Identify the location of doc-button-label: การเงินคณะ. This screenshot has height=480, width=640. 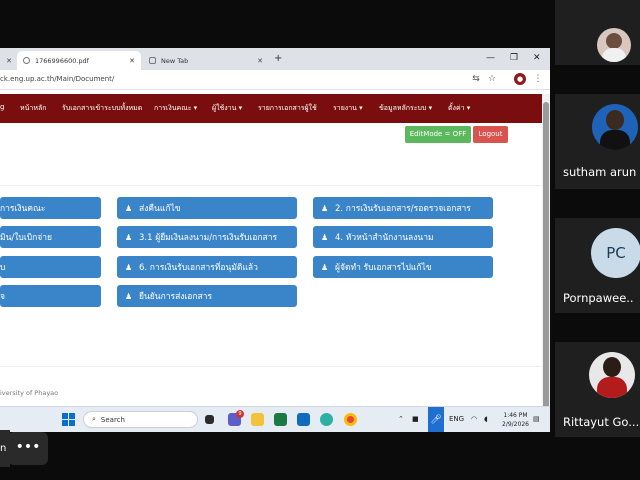
(23, 209).